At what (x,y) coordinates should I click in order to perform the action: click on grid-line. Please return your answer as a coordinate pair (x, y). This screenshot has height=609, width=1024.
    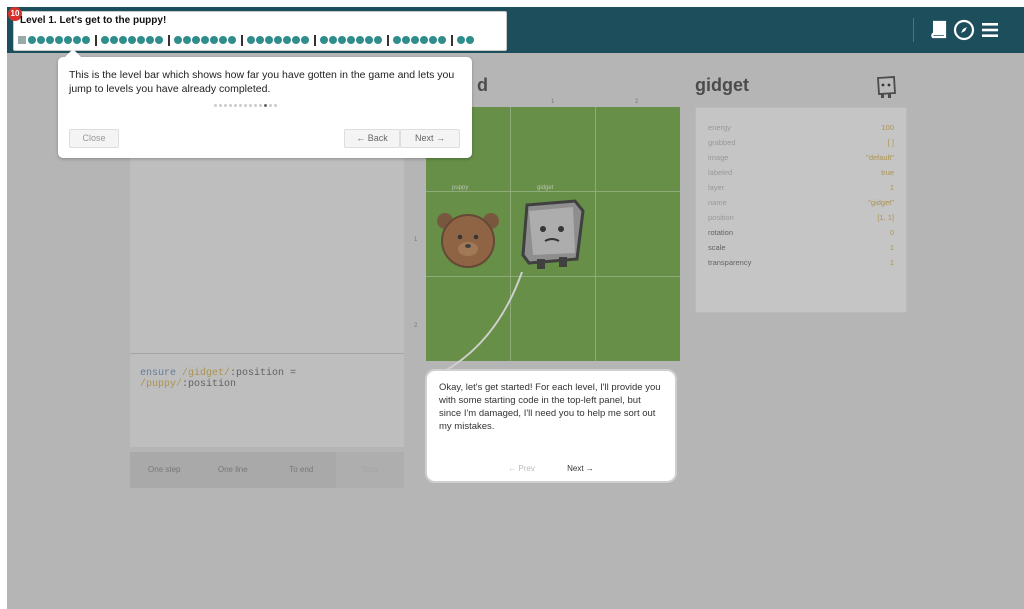
    Looking at the image, I should click on (595, 234).